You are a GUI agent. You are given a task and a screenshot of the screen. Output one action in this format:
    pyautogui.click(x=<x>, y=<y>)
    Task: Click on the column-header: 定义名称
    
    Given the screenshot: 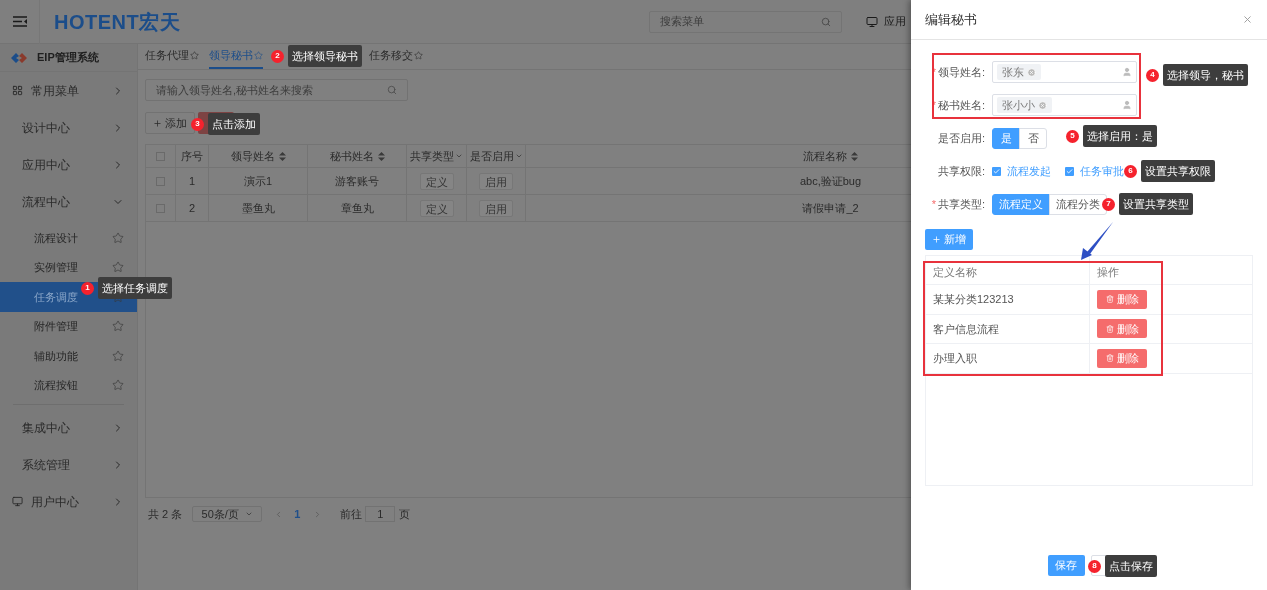 What is the action you would take?
    pyautogui.click(x=955, y=272)
    